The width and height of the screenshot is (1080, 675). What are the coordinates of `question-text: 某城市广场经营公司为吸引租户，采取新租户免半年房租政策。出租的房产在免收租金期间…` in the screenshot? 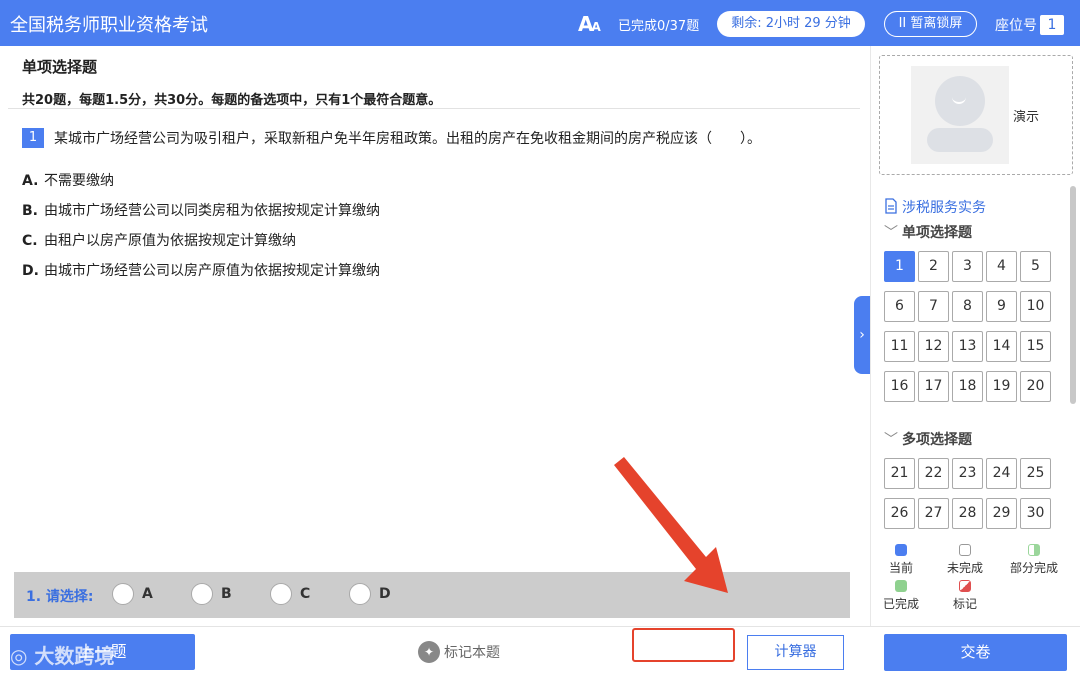 It's located at (407, 139).